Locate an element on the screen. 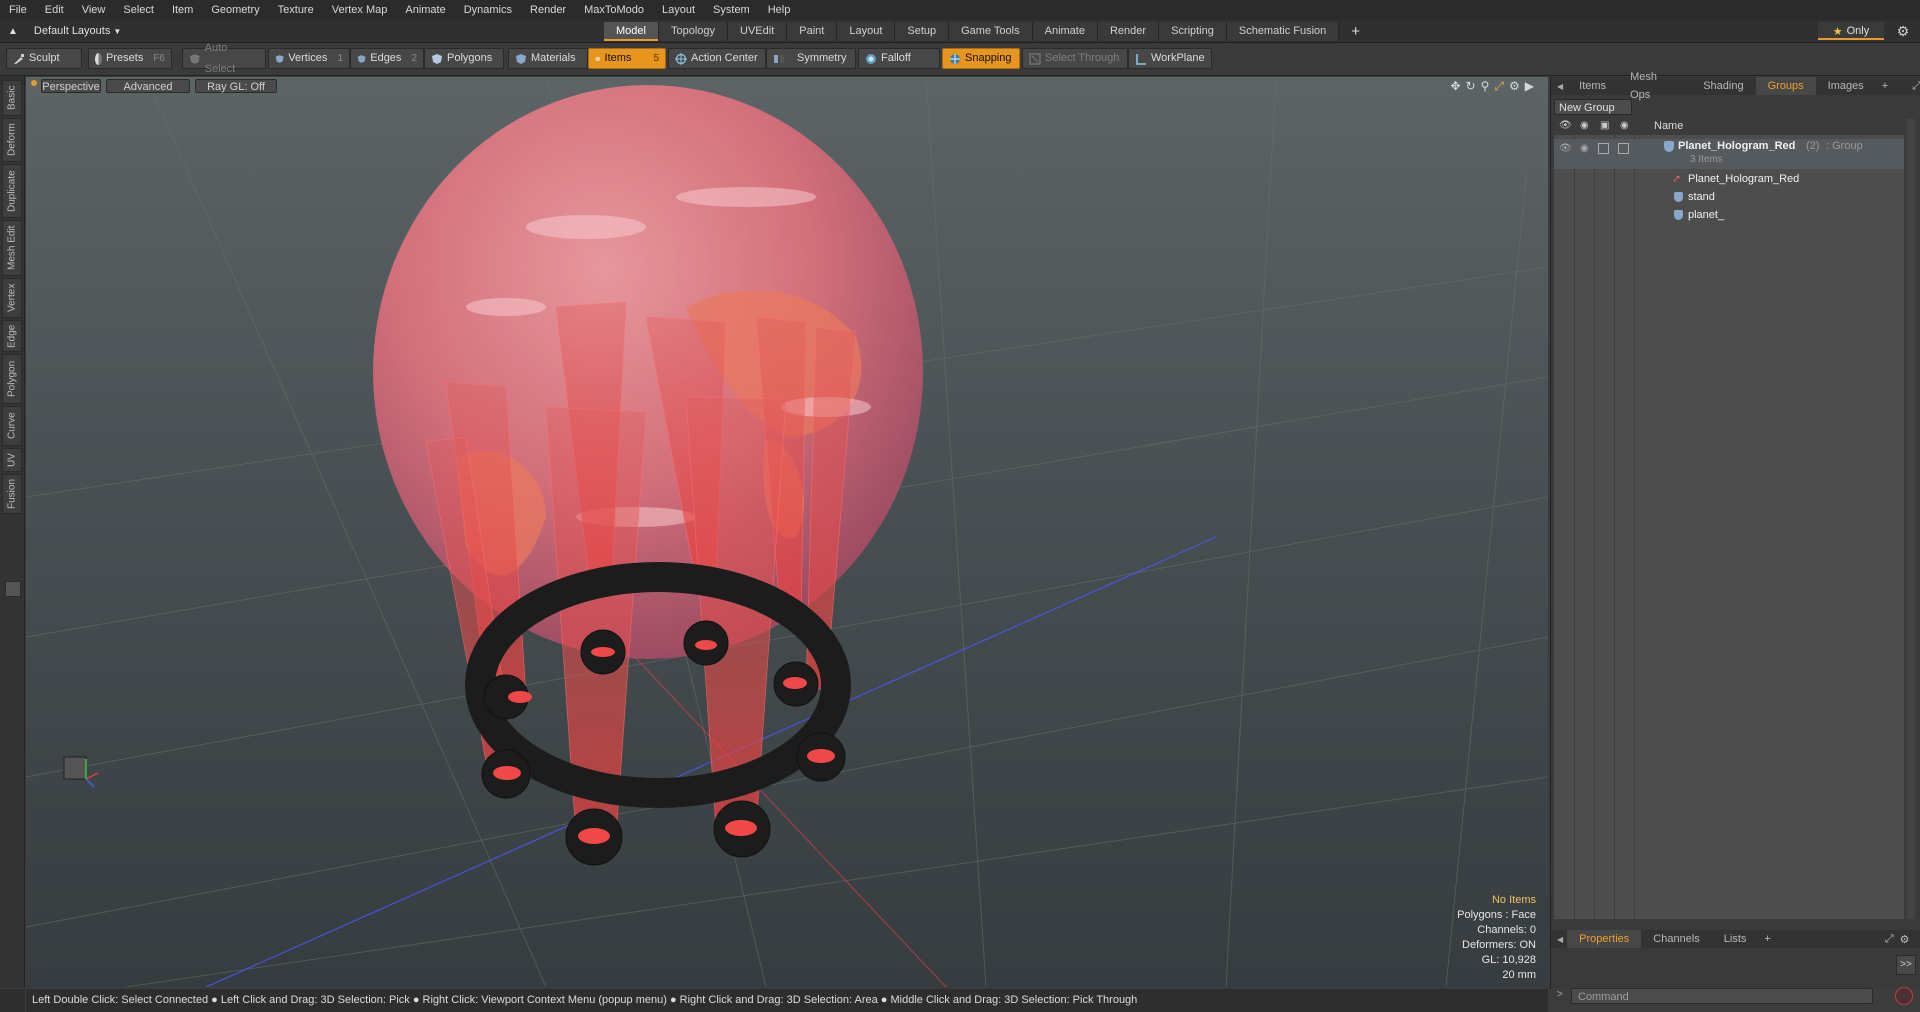 The height and width of the screenshot is (1012, 1920). collapse-icon: ▲ is located at coordinates (13, 31).